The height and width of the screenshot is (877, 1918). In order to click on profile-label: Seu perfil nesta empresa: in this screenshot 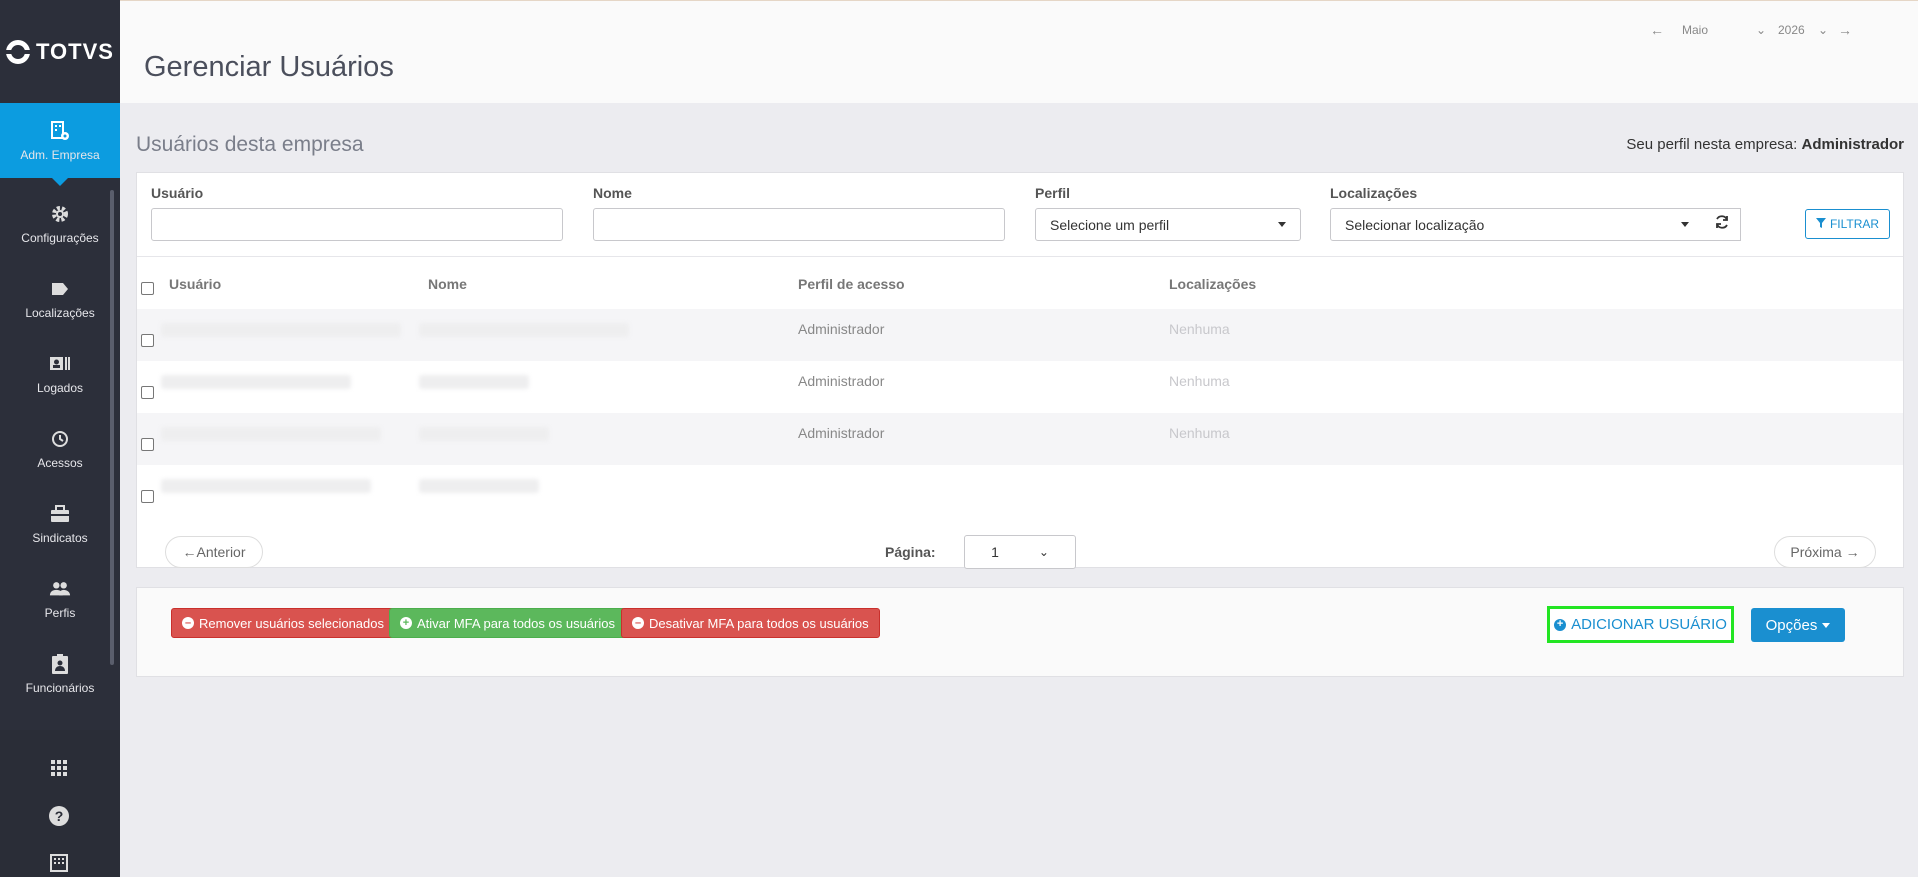, I will do `click(1712, 144)`.